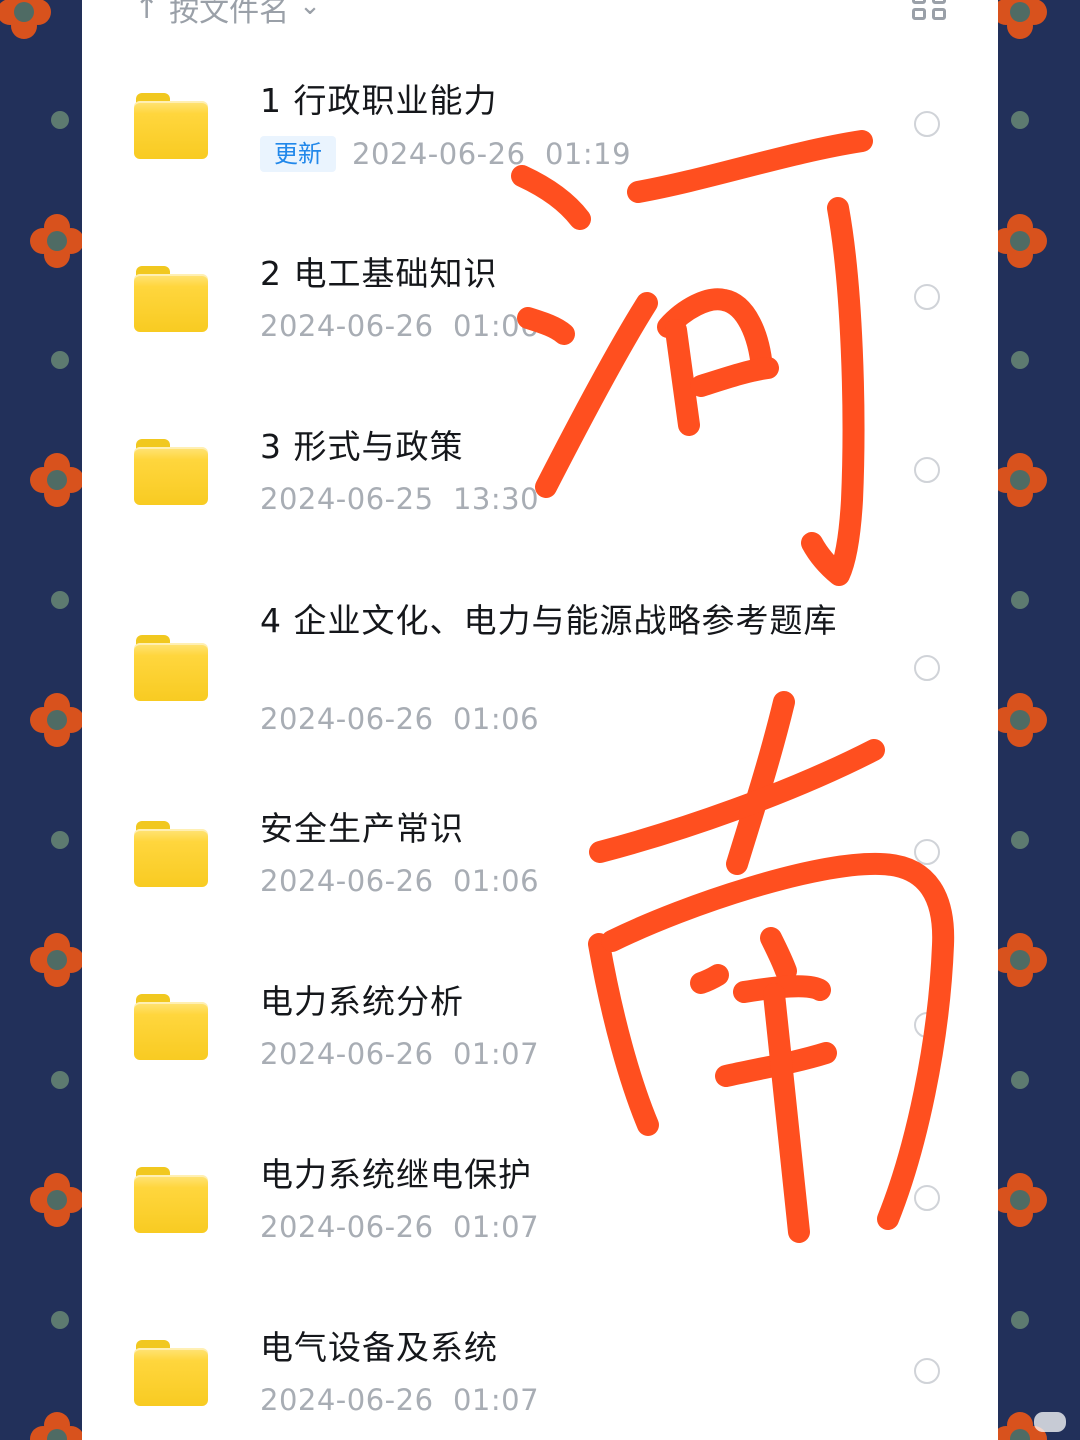 The height and width of the screenshot is (1440, 1080). I want to click on file-name: 2 电工基础知识, so click(379, 273).